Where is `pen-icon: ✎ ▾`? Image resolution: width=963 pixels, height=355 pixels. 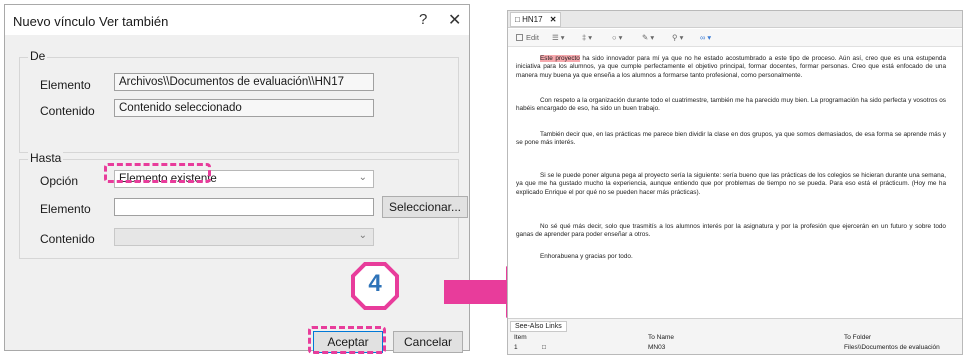 pen-icon: ✎ ▾ is located at coordinates (648, 37).